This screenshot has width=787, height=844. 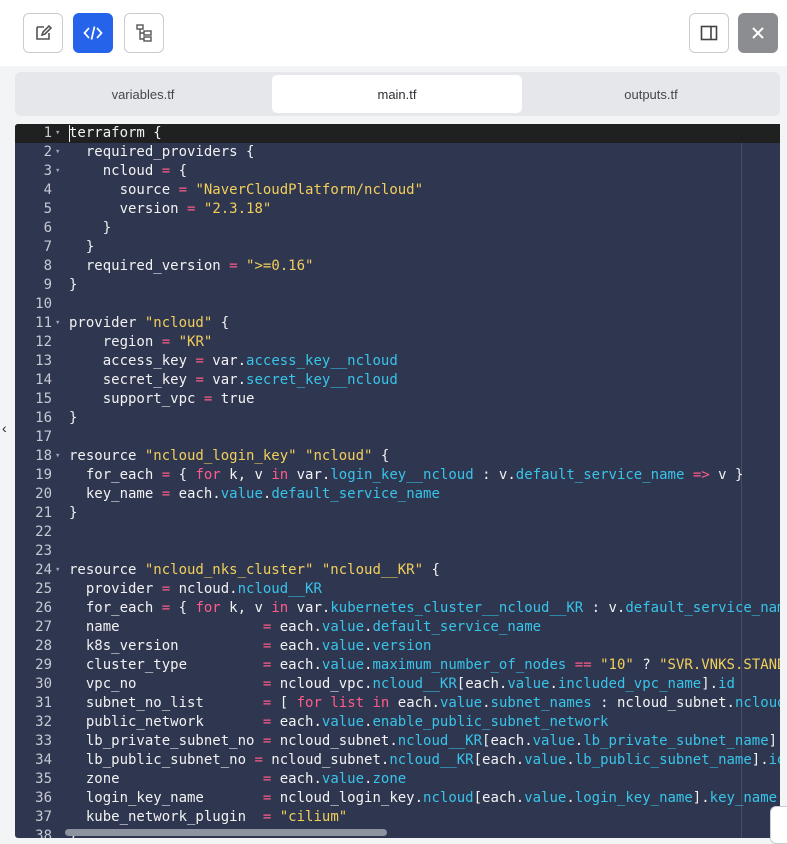 I want to click on code-line: 13 access_key = var.access_key__ncloud, so click(x=397, y=361).